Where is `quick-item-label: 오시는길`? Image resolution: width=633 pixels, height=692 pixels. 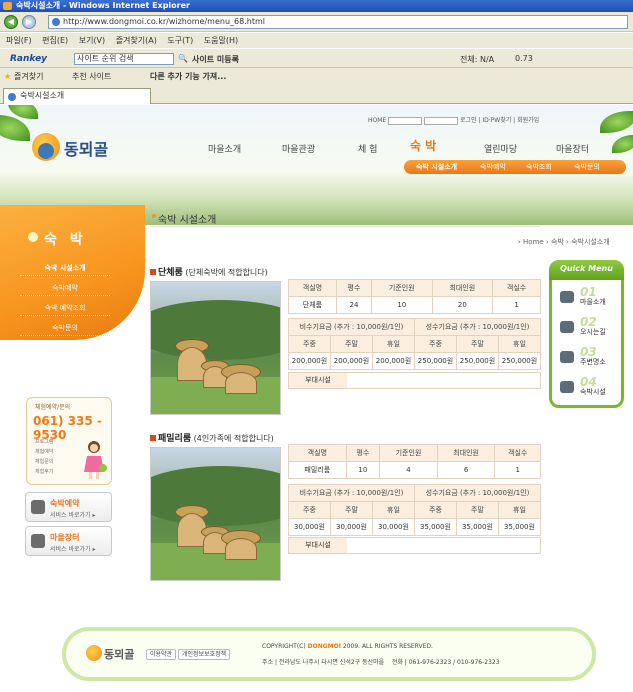 quick-item-label: 오시는길 is located at coordinates (593, 332).